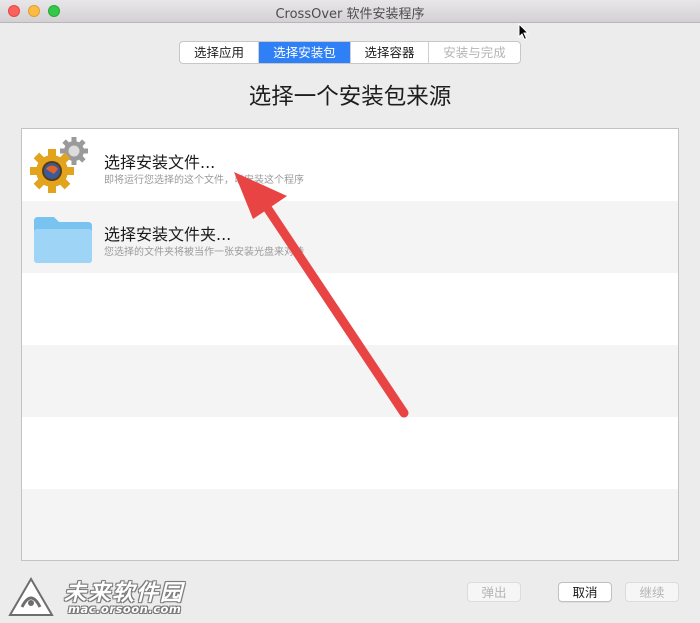  Describe the element at coordinates (585, 592) in the screenshot. I see `cancel-button: 取消` at that location.